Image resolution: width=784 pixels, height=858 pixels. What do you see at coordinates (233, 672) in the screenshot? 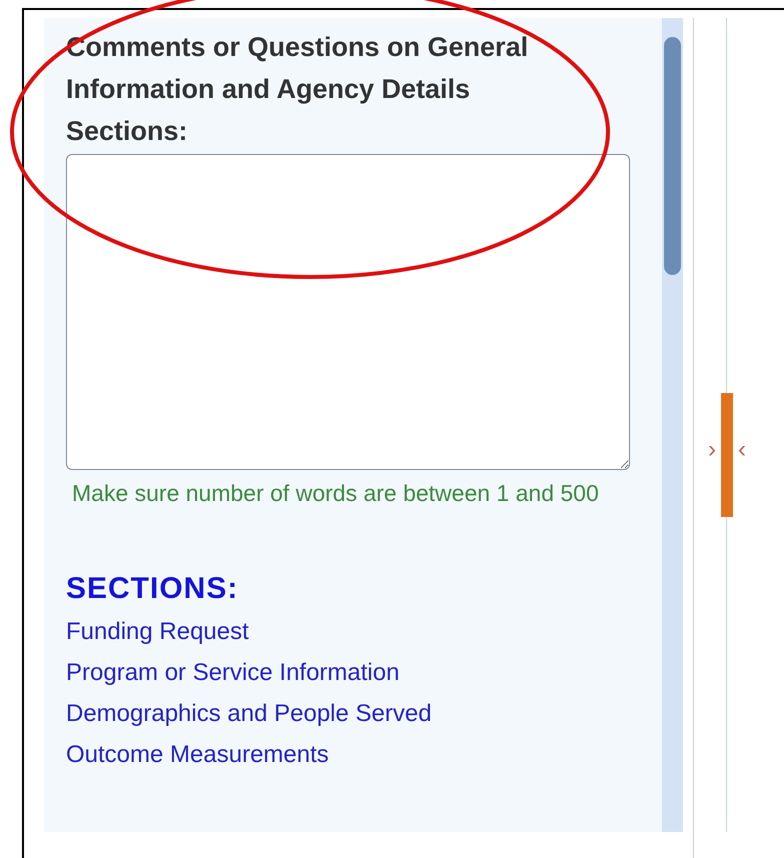
I see `section-link: Program or Service Information` at bounding box center [233, 672].